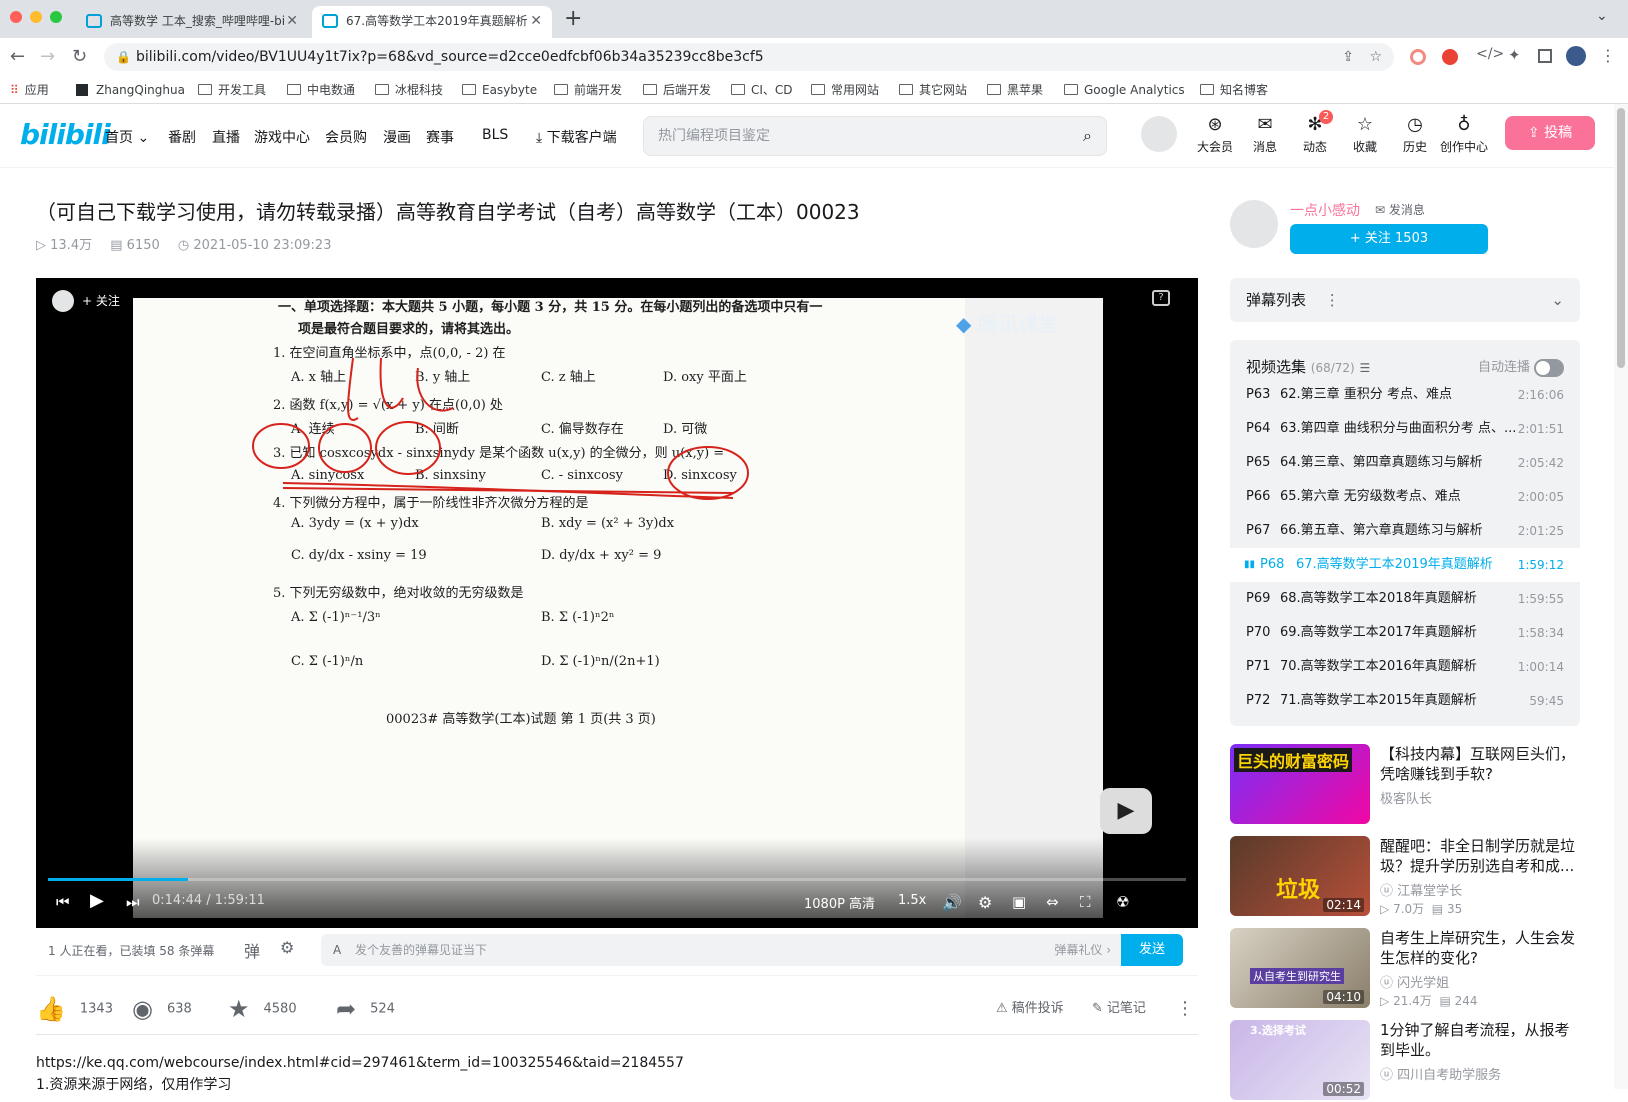 Image resolution: width=1628 pixels, height=1102 pixels. Describe the element at coordinates (56, 17) in the screenshot. I see `maximize-window-button` at that location.